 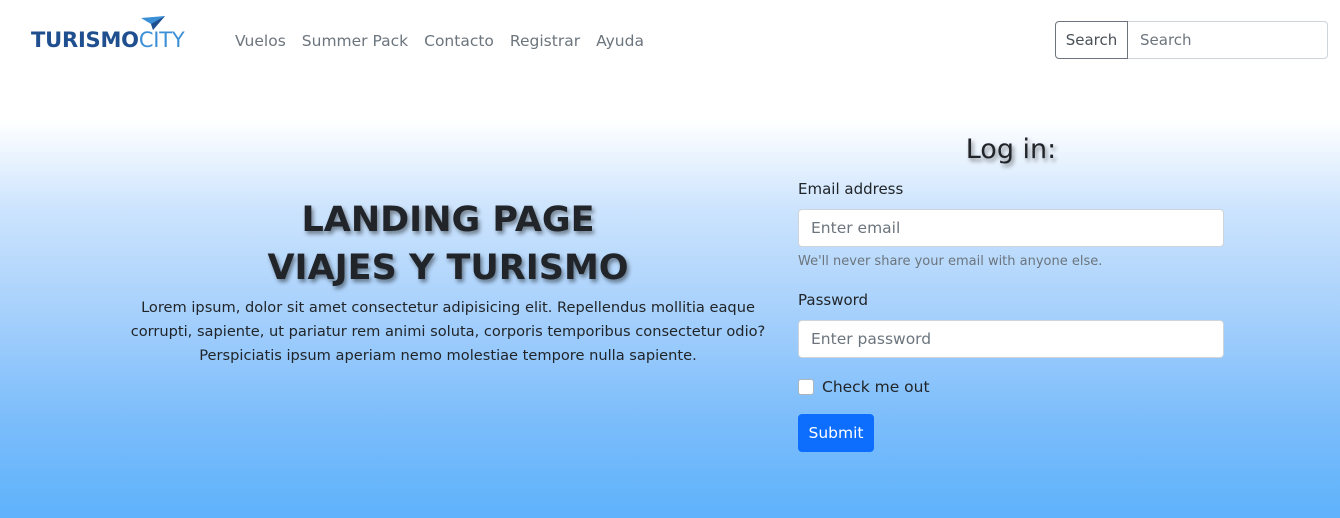 What do you see at coordinates (1011, 339) in the screenshot?
I see `password-field` at bounding box center [1011, 339].